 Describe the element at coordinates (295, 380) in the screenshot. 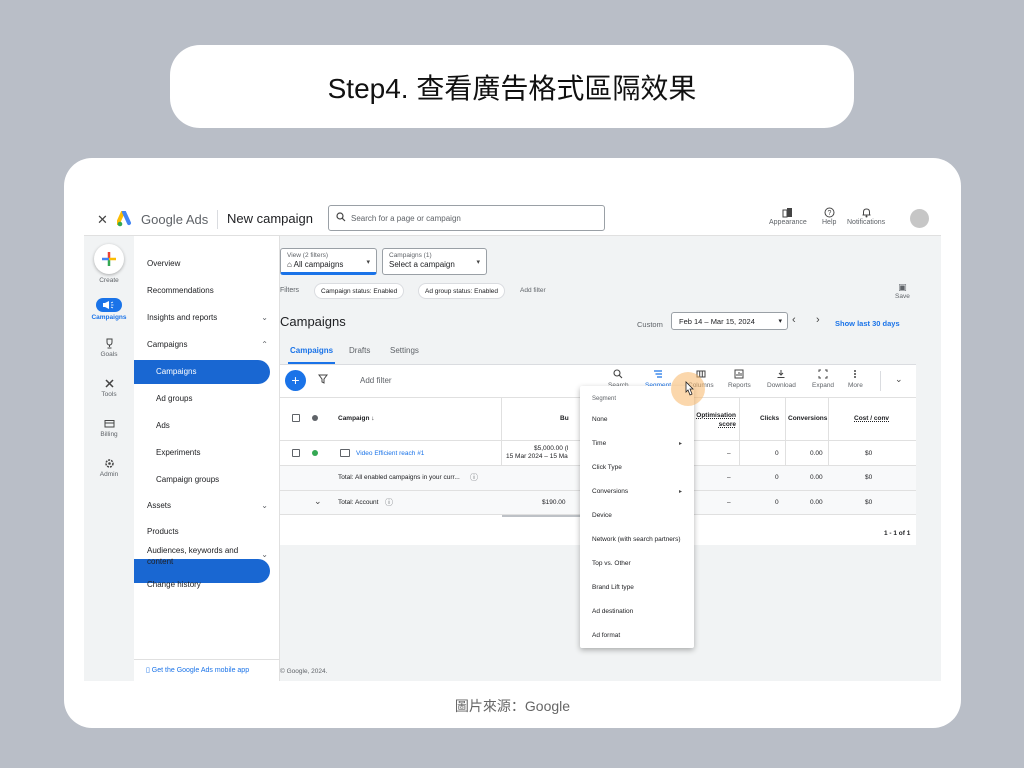

I see `add-button: +` at that location.